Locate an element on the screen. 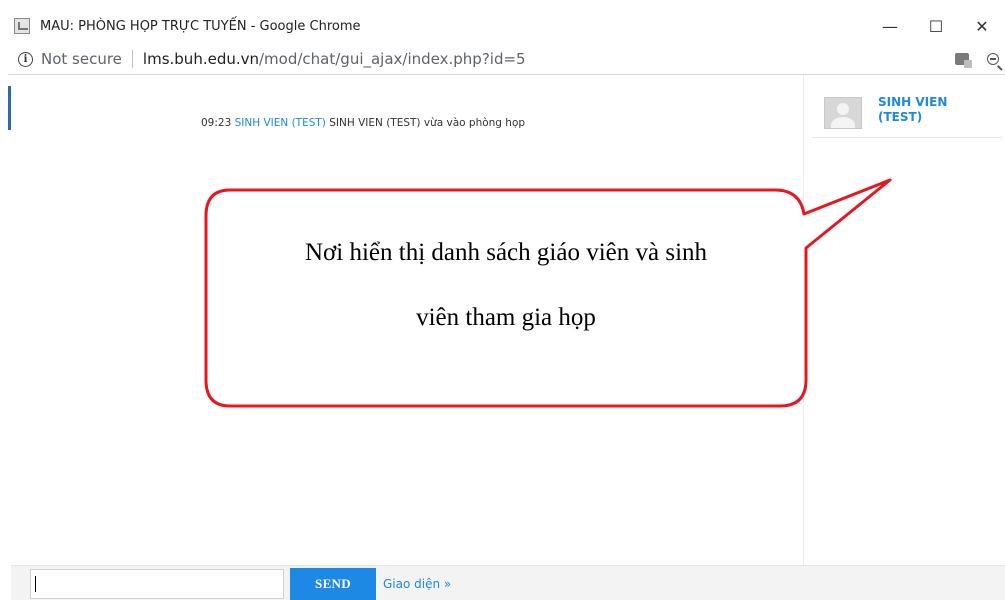 The image size is (1005, 600). callout-line-2: viên tham gia họp is located at coordinates (506, 317).